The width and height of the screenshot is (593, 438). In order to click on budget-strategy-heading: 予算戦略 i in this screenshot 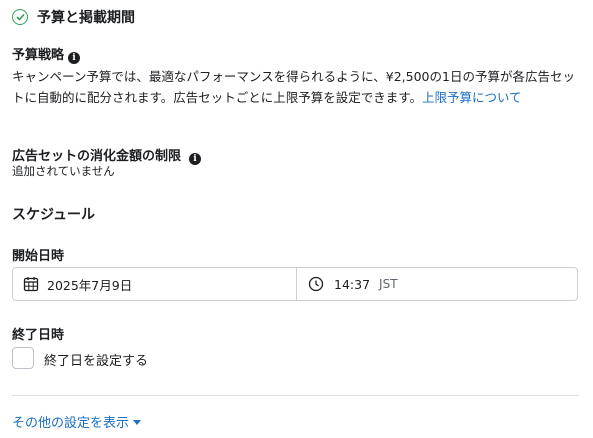, I will do `click(46, 54)`.